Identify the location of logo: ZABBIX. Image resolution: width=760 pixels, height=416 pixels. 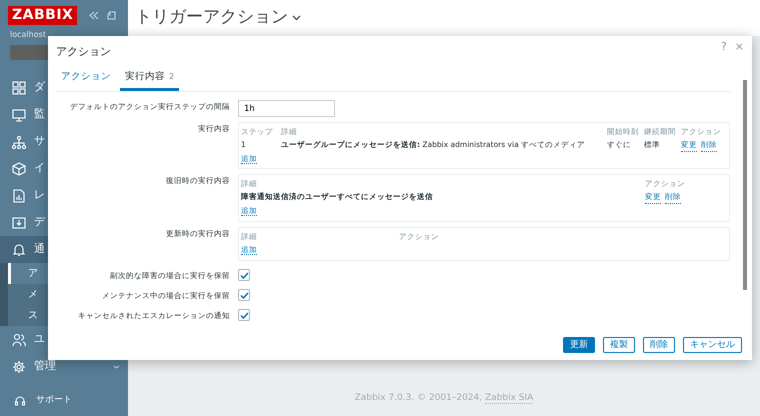
(43, 15).